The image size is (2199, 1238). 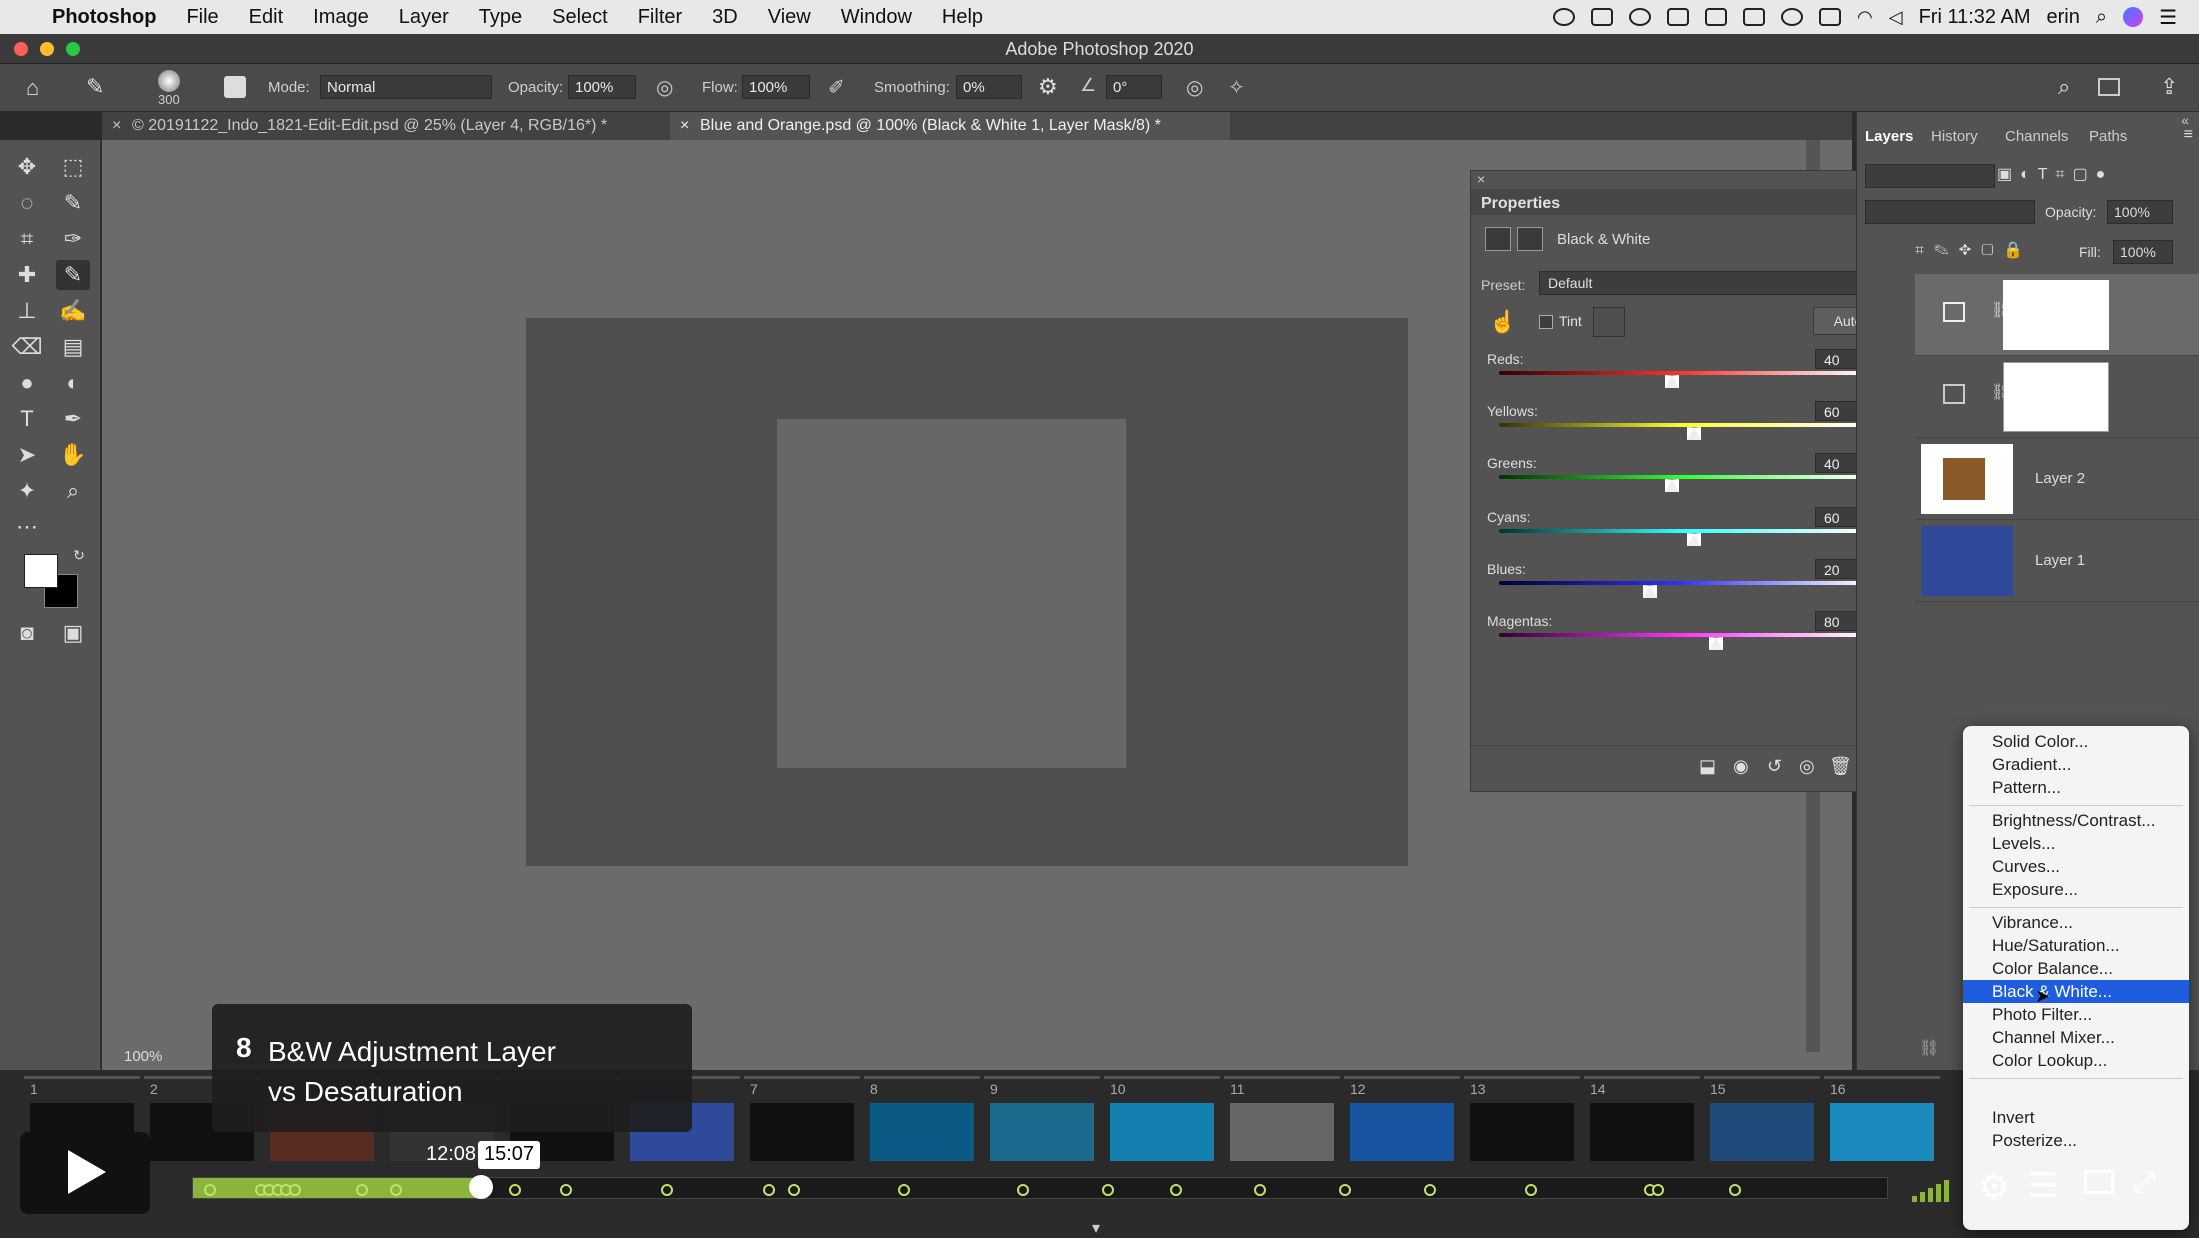 I want to click on notification-center-icon: ☰, so click(x=2168, y=17).